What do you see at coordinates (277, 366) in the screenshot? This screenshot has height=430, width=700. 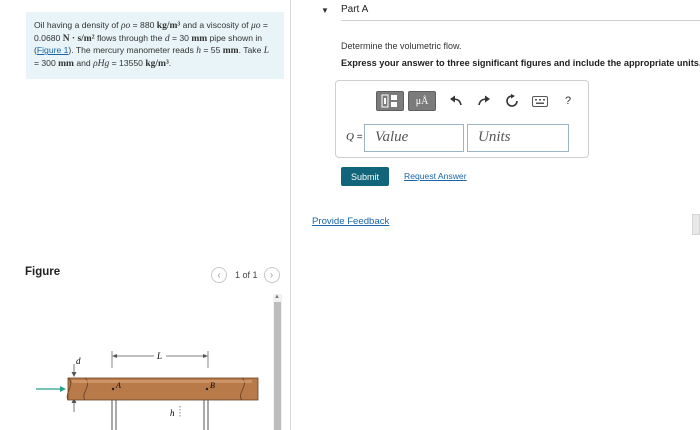 I see `figure-scrollbar-thumb` at bounding box center [277, 366].